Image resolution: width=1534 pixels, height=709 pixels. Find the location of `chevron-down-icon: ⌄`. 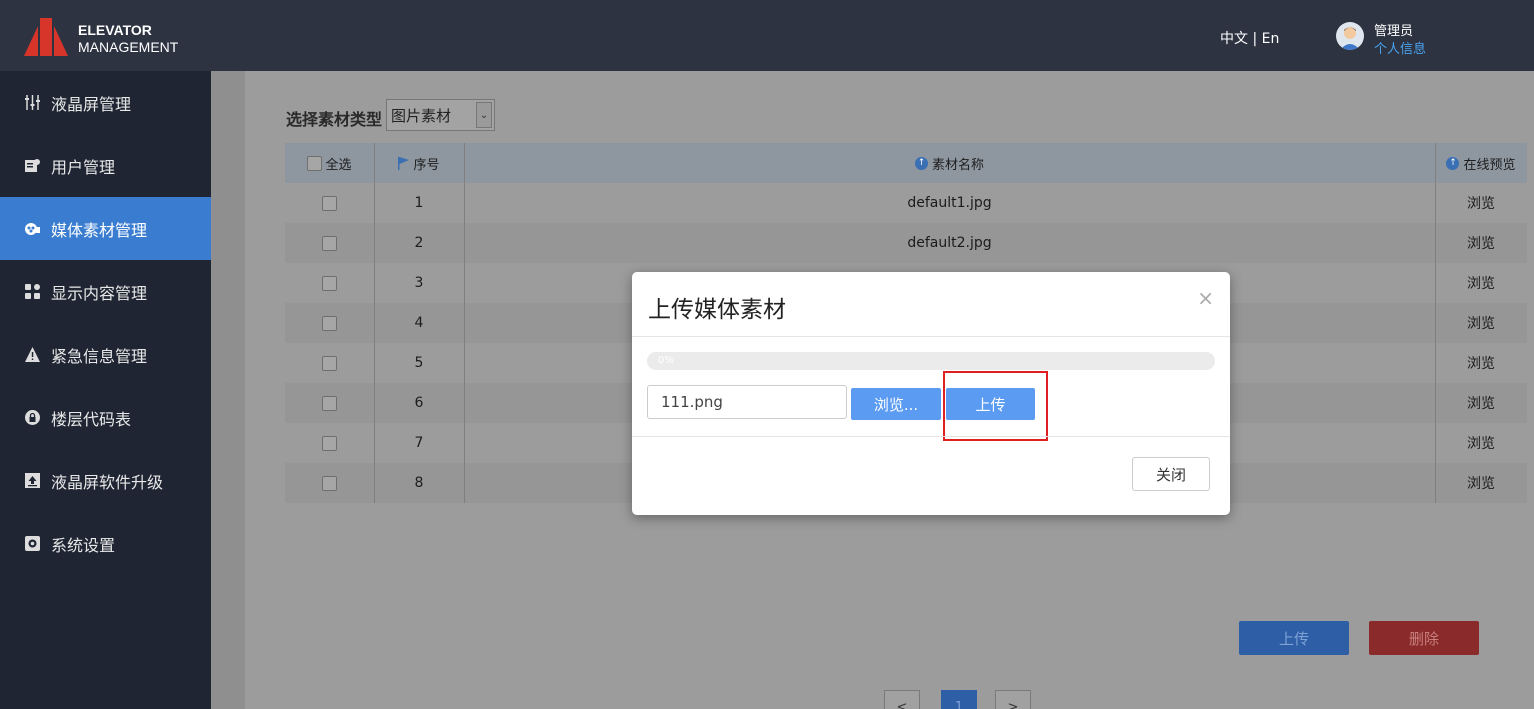

chevron-down-icon: ⌄ is located at coordinates (484, 115).